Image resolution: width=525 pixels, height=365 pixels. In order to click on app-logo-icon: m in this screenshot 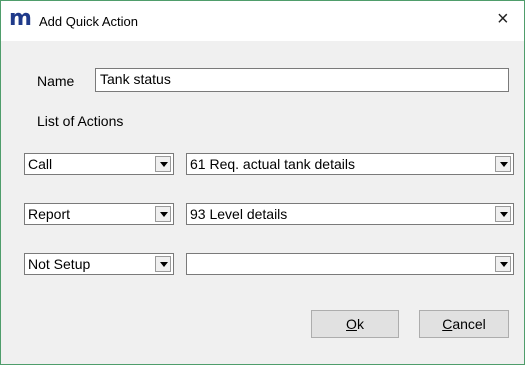, I will do `click(20, 18)`.